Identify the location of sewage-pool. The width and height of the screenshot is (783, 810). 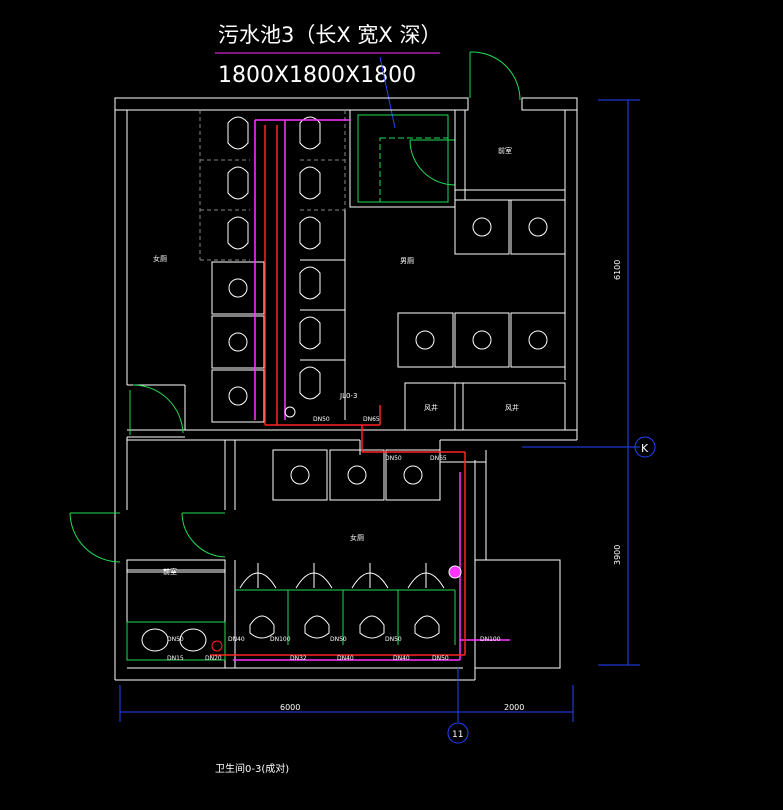
(402, 158).